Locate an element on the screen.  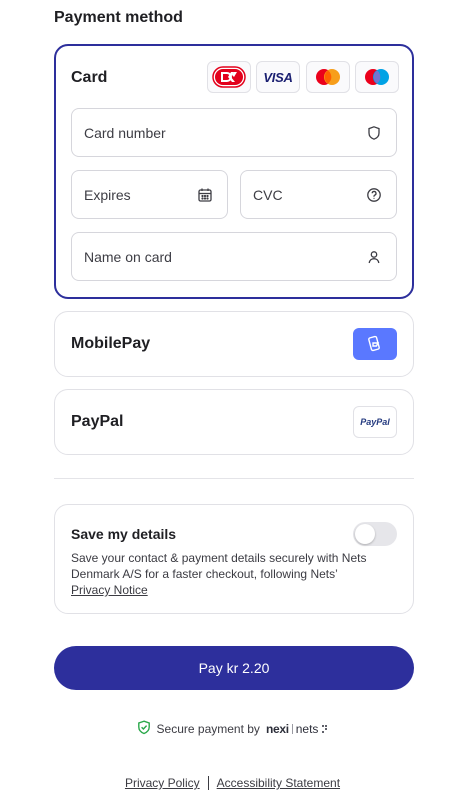
nexi-nets-logo: nexi nets is located at coordinates (297, 729).